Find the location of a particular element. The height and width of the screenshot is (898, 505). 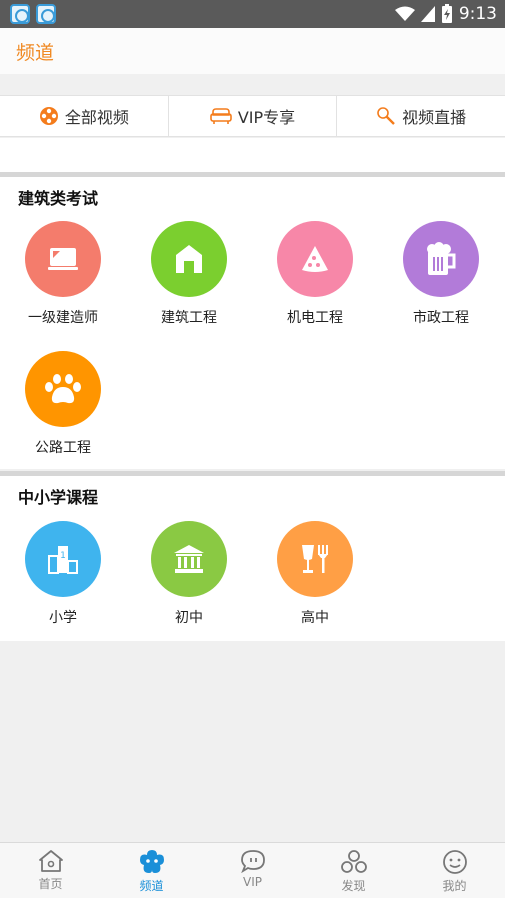

house-icon is located at coordinates (189, 259).